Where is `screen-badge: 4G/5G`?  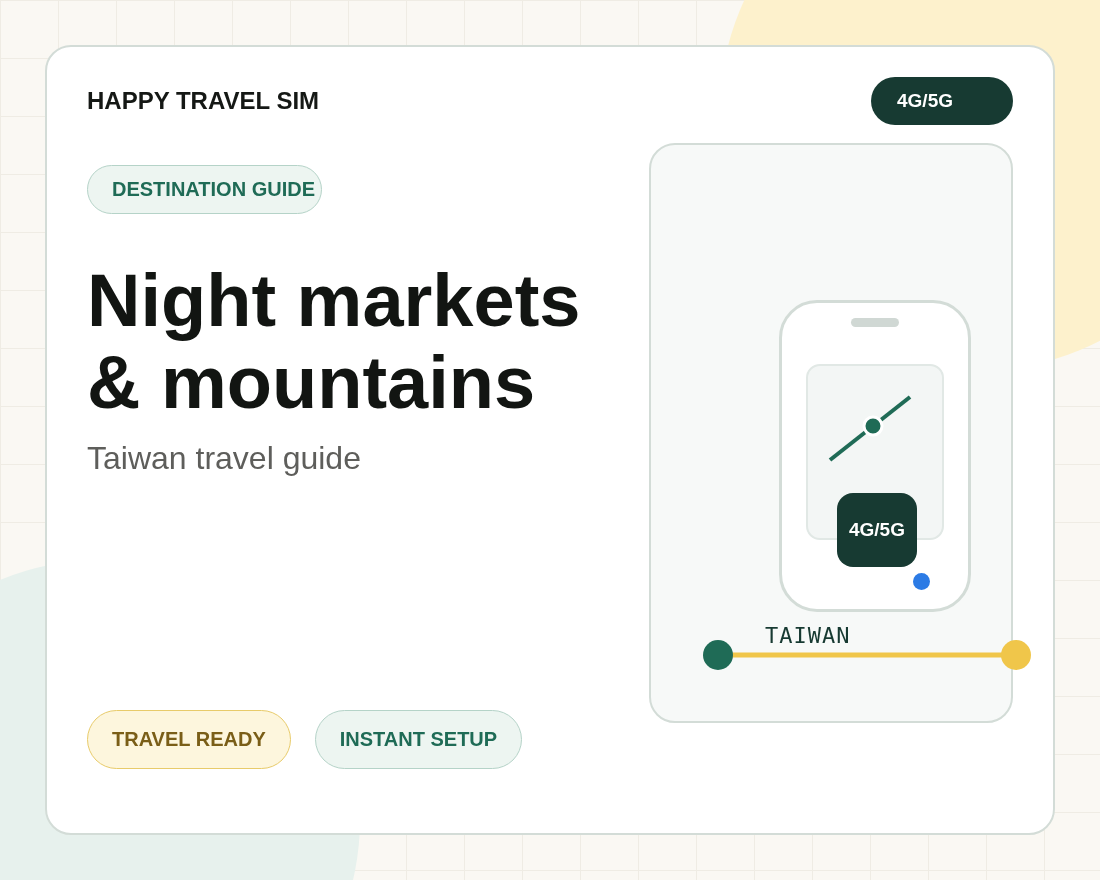
screen-badge: 4G/5G is located at coordinates (877, 530).